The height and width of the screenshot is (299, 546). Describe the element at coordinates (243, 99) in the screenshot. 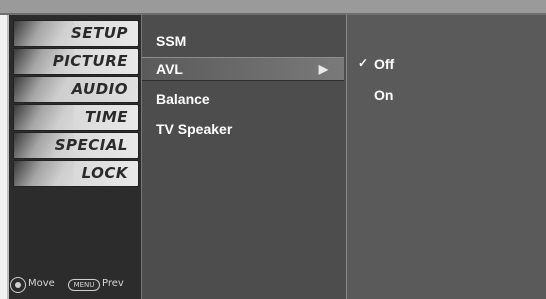

I see `menu-item-balance: Balance` at that location.